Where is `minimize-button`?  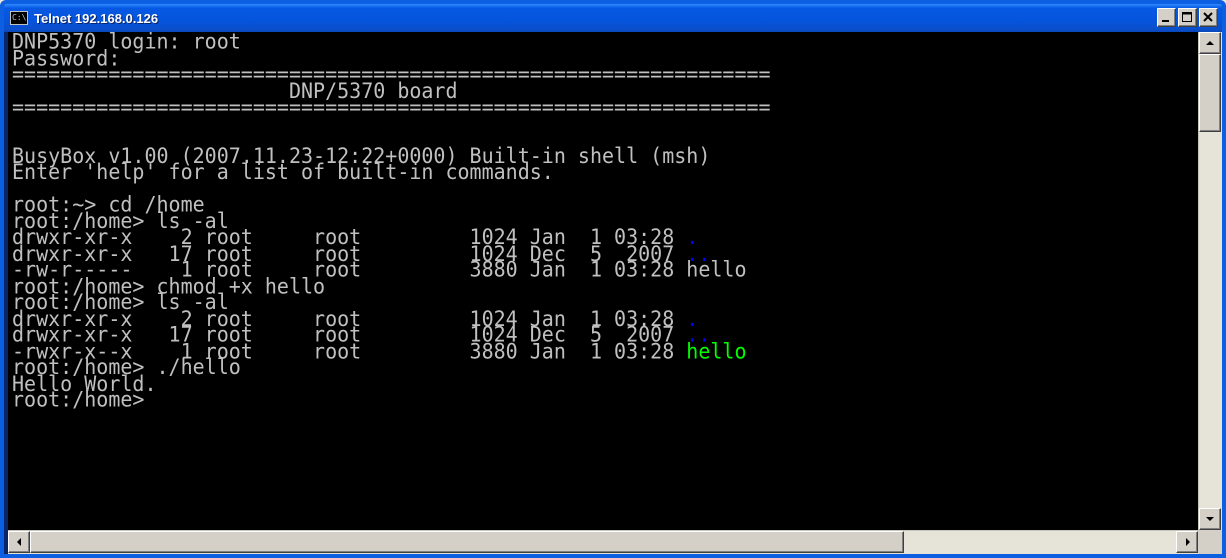 minimize-button is located at coordinates (1166, 17).